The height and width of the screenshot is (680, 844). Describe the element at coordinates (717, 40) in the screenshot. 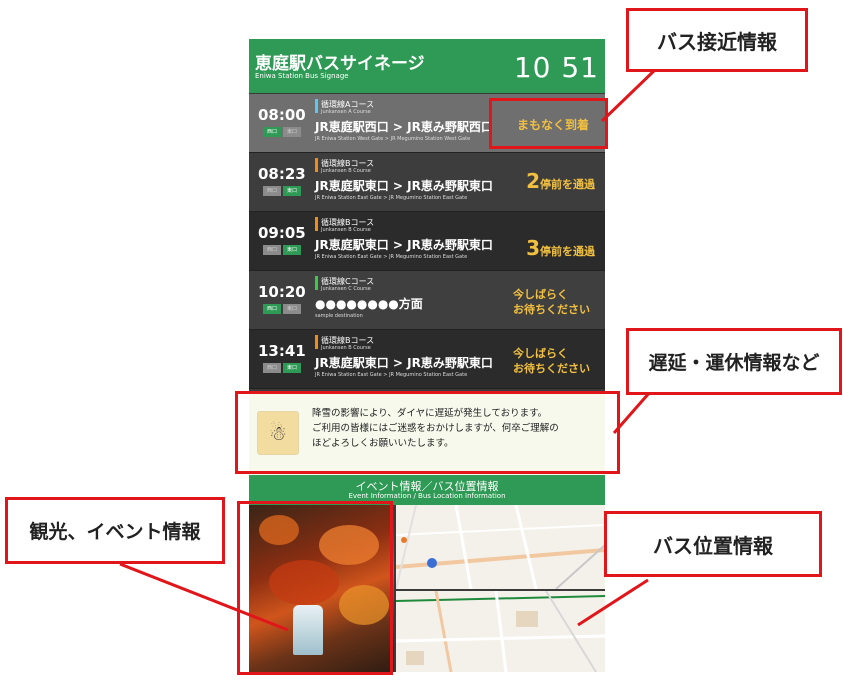

I see `callout-approach: バス接近情報` at that location.